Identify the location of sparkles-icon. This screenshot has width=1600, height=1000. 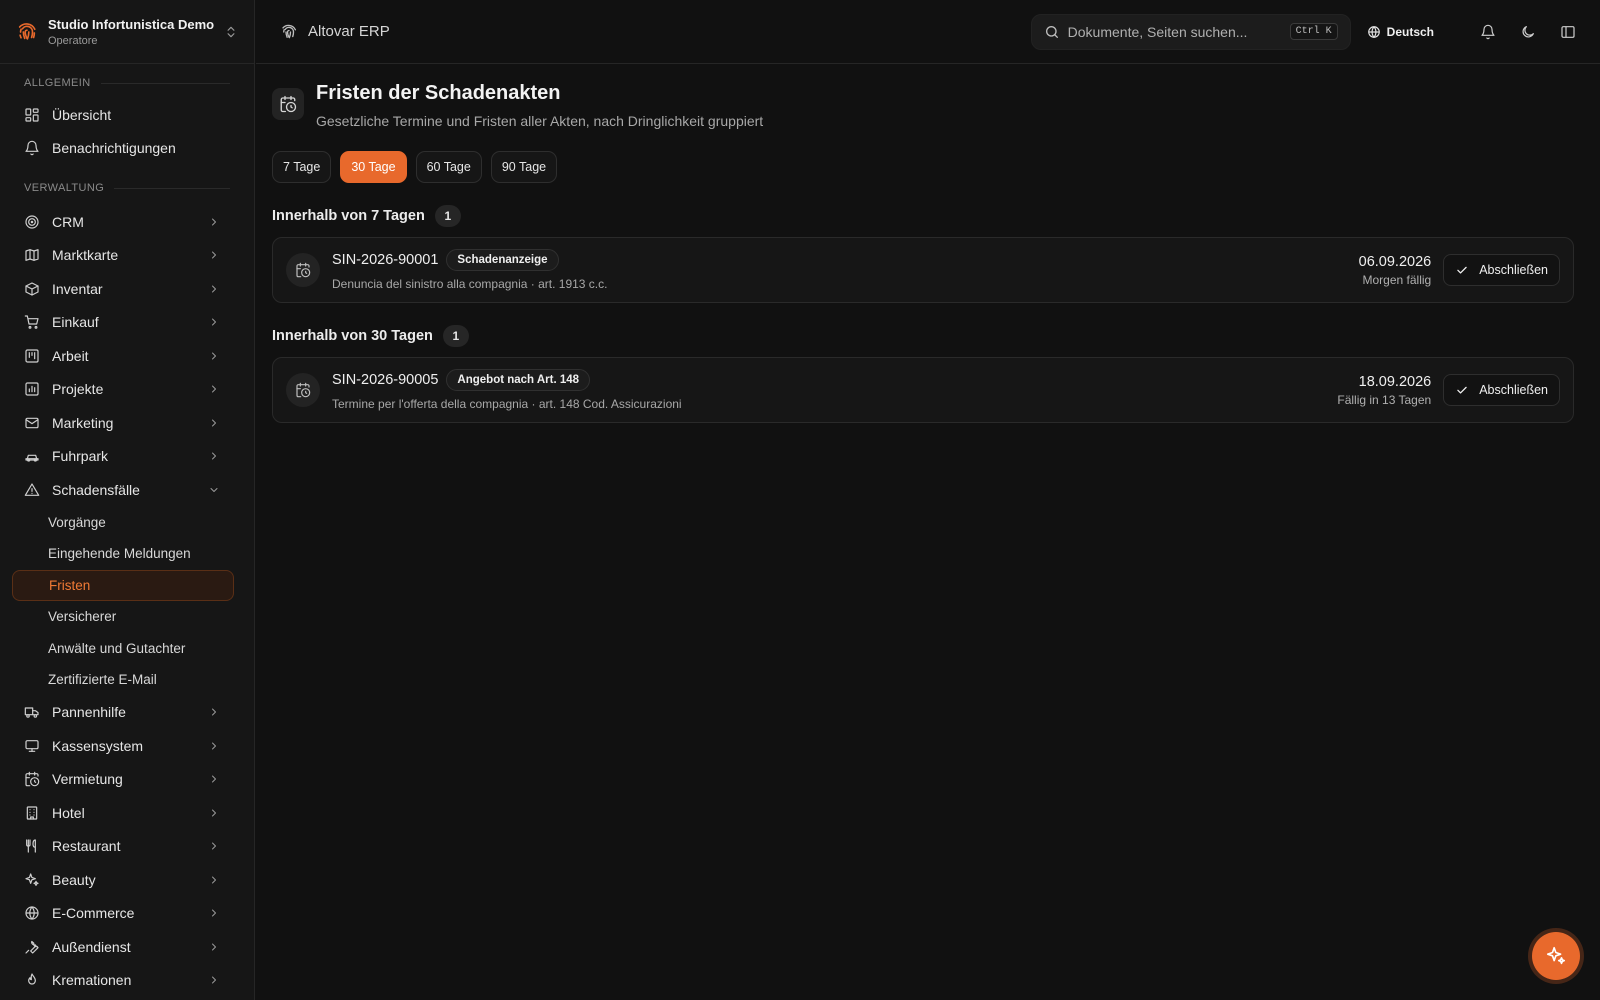
(1556, 955).